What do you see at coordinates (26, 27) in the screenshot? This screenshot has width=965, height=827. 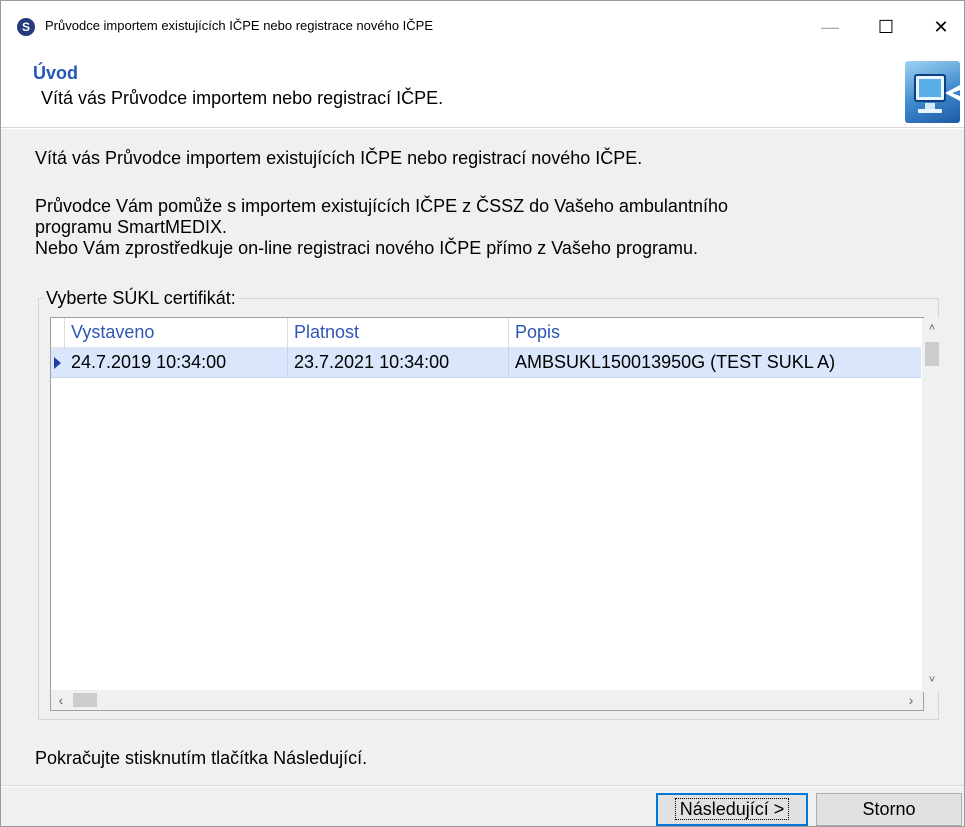 I see `app-logo-icon: S` at bounding box center [26, 27].